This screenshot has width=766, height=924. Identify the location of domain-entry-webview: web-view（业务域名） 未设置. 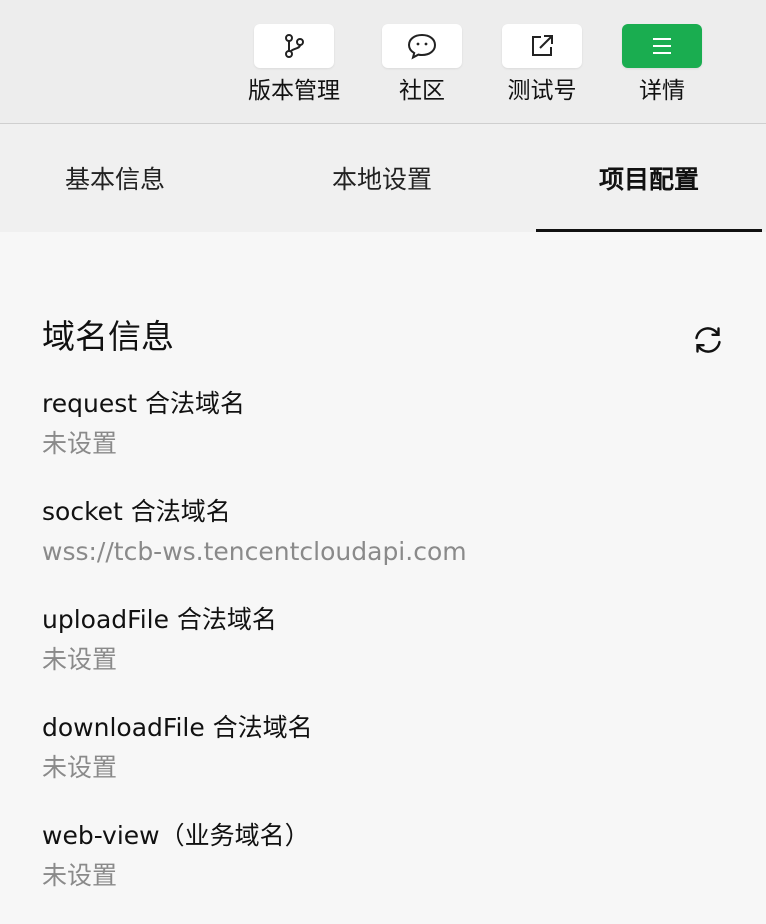
(392, 856).